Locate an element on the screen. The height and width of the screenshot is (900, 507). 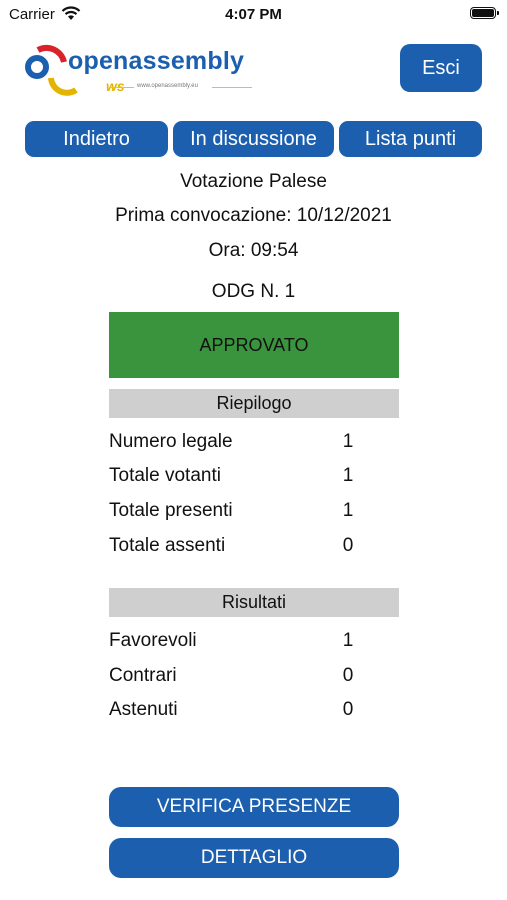
result-label: Astenuti is located at coordinates (143, 709).